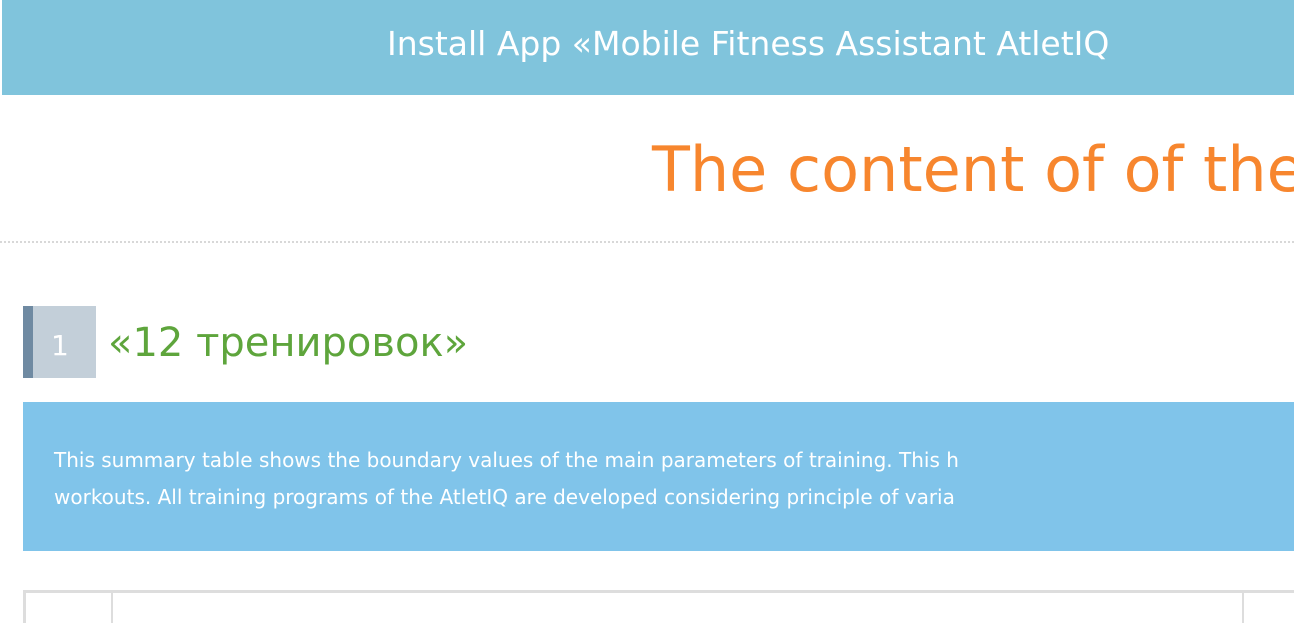 The height and width of the screenshot is (623, 1294). I want to click on section-number-badge: 1, so click(59, 342).